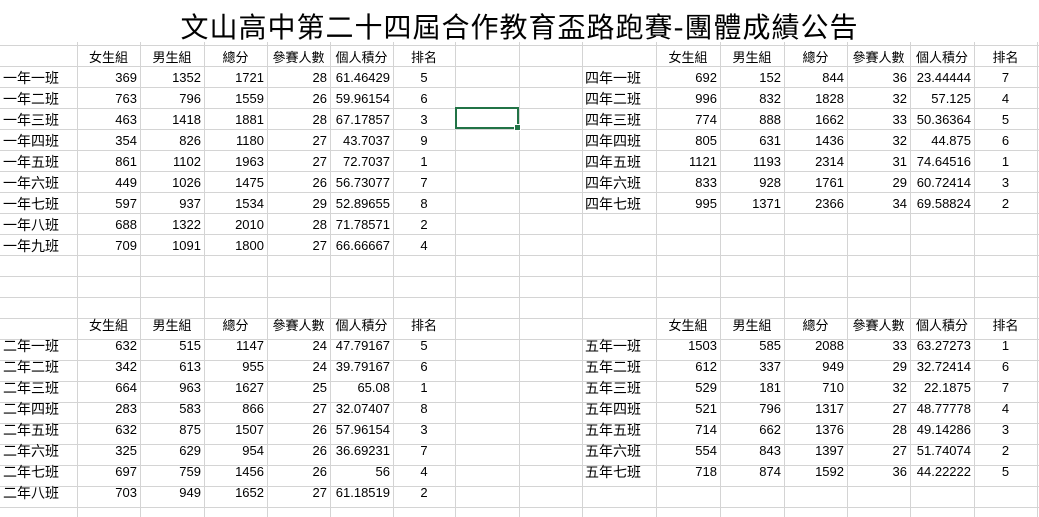 This screenshot has width=1039, height=517. Describe the element at coordinates (688, 471) in the screenshot. I see `female-cell: 718` at that location.